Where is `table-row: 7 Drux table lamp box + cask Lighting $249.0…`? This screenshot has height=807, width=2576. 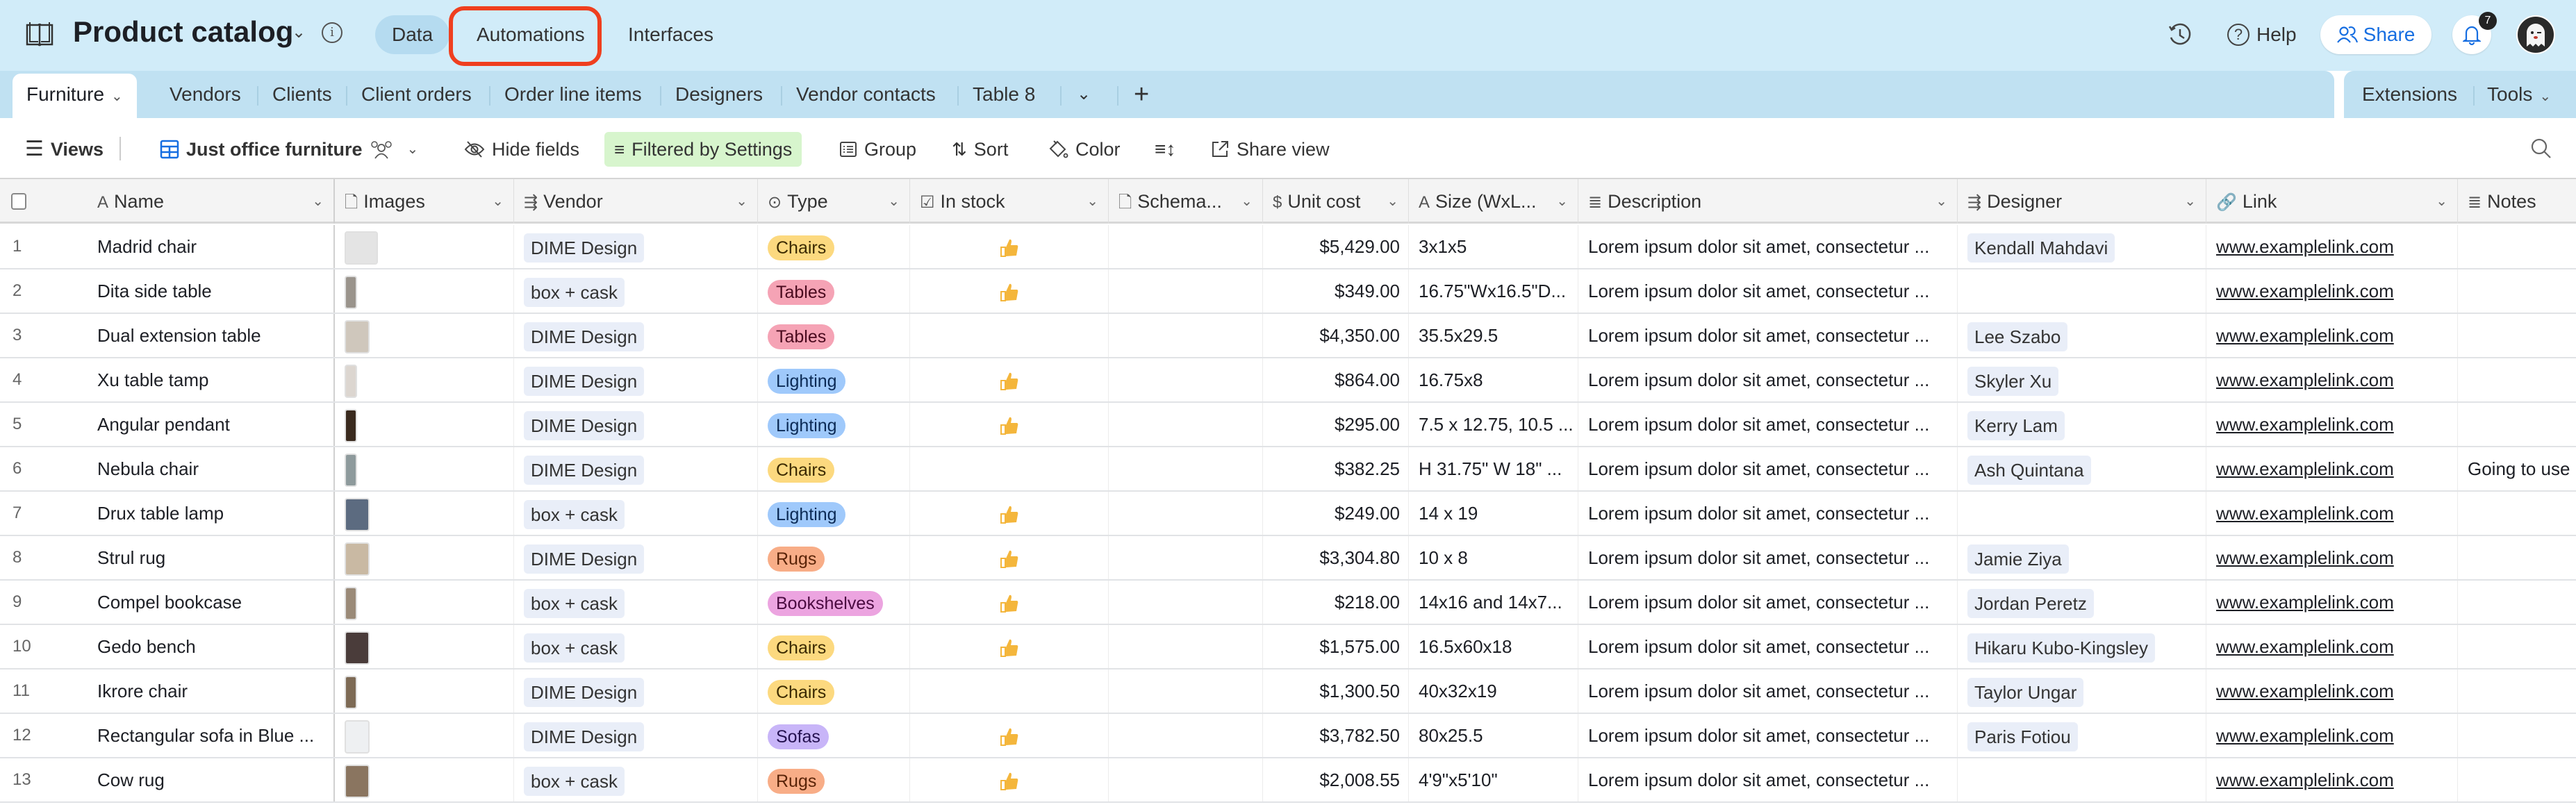
table-row: 7 Drux table lamp box + cask Lighting $249.0… is located at coordinates (1288, 514).